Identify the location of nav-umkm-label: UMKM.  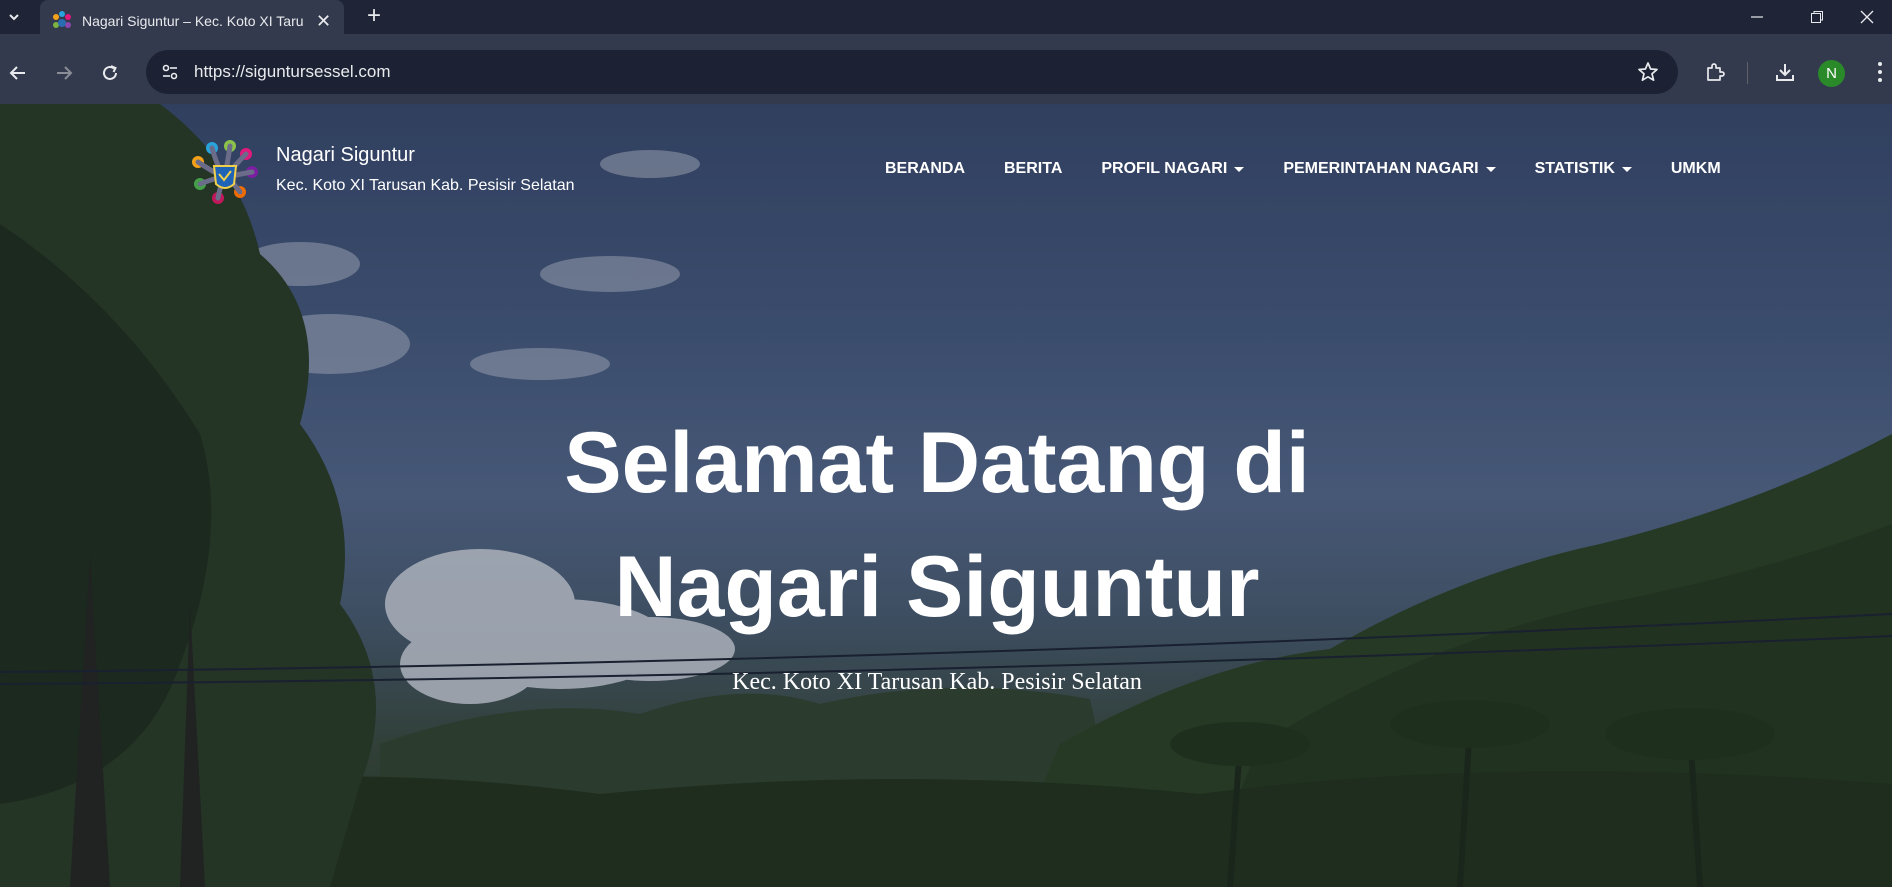
(1695, 168).